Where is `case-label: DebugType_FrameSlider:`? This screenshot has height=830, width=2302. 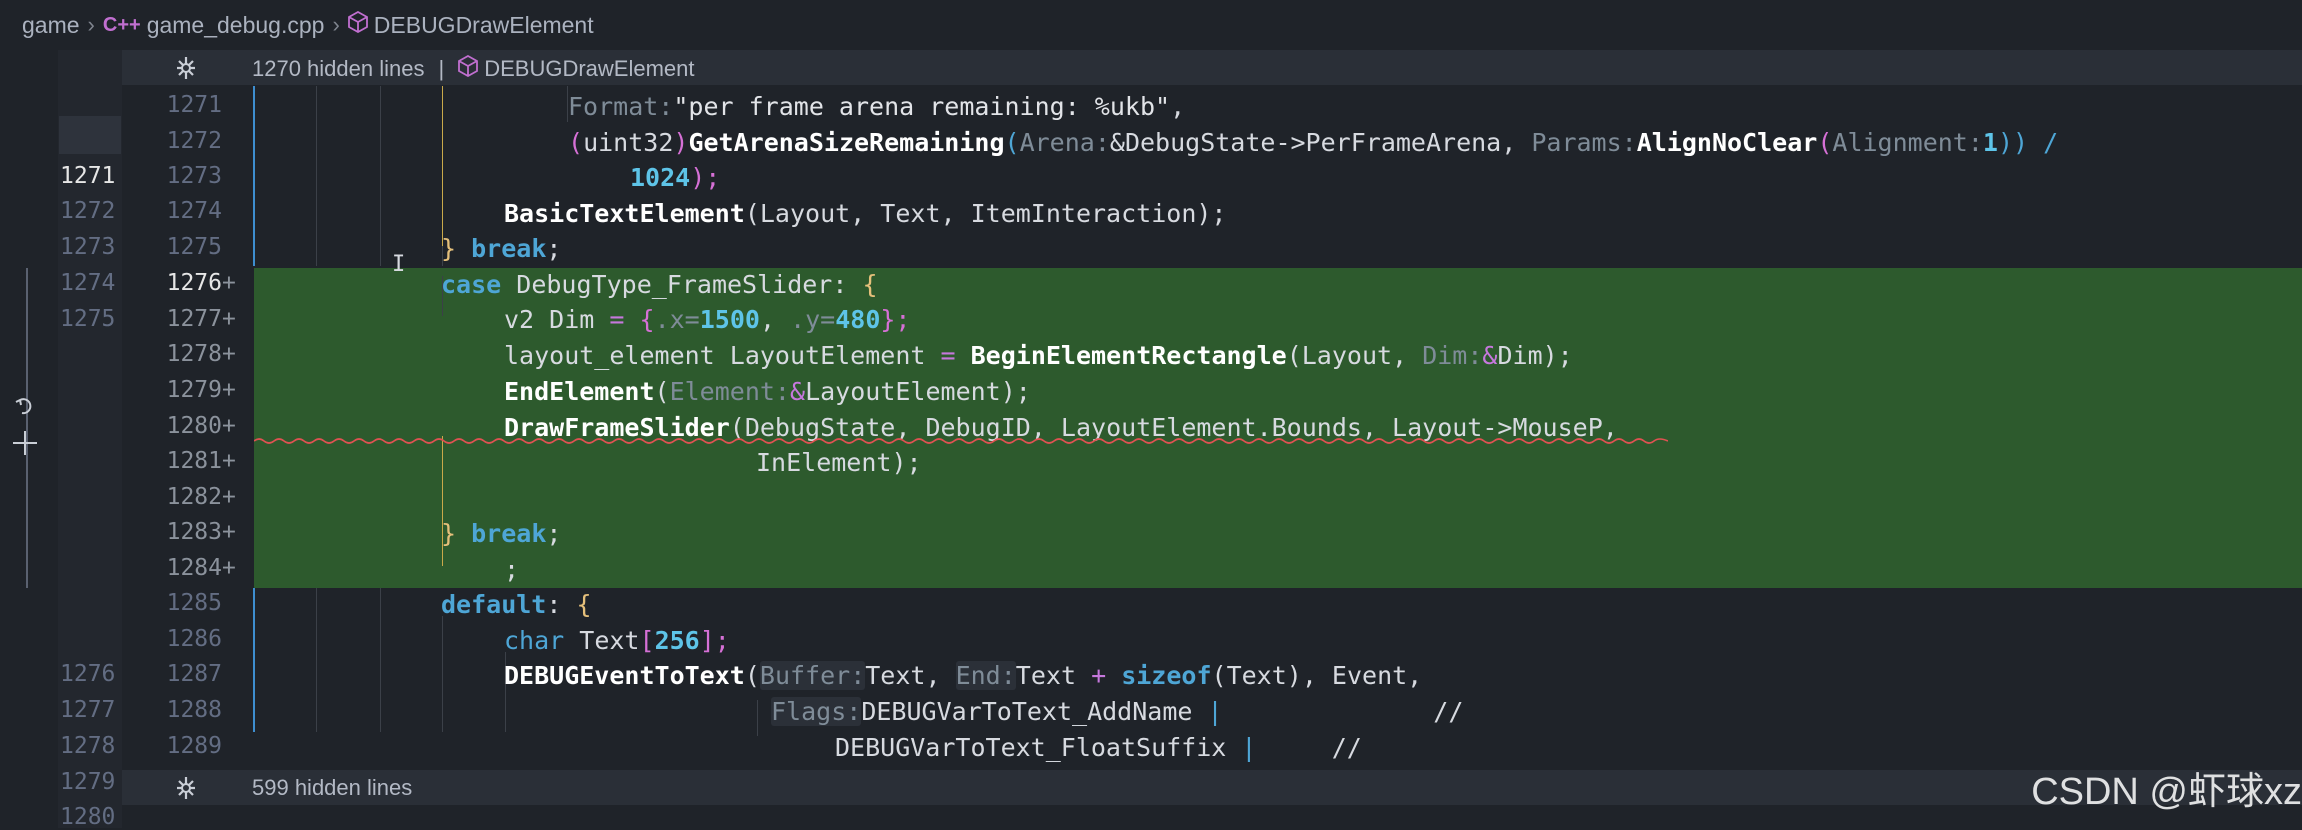 case-label: DebugType_FrameSlider: is located at coordinates (682, 284).